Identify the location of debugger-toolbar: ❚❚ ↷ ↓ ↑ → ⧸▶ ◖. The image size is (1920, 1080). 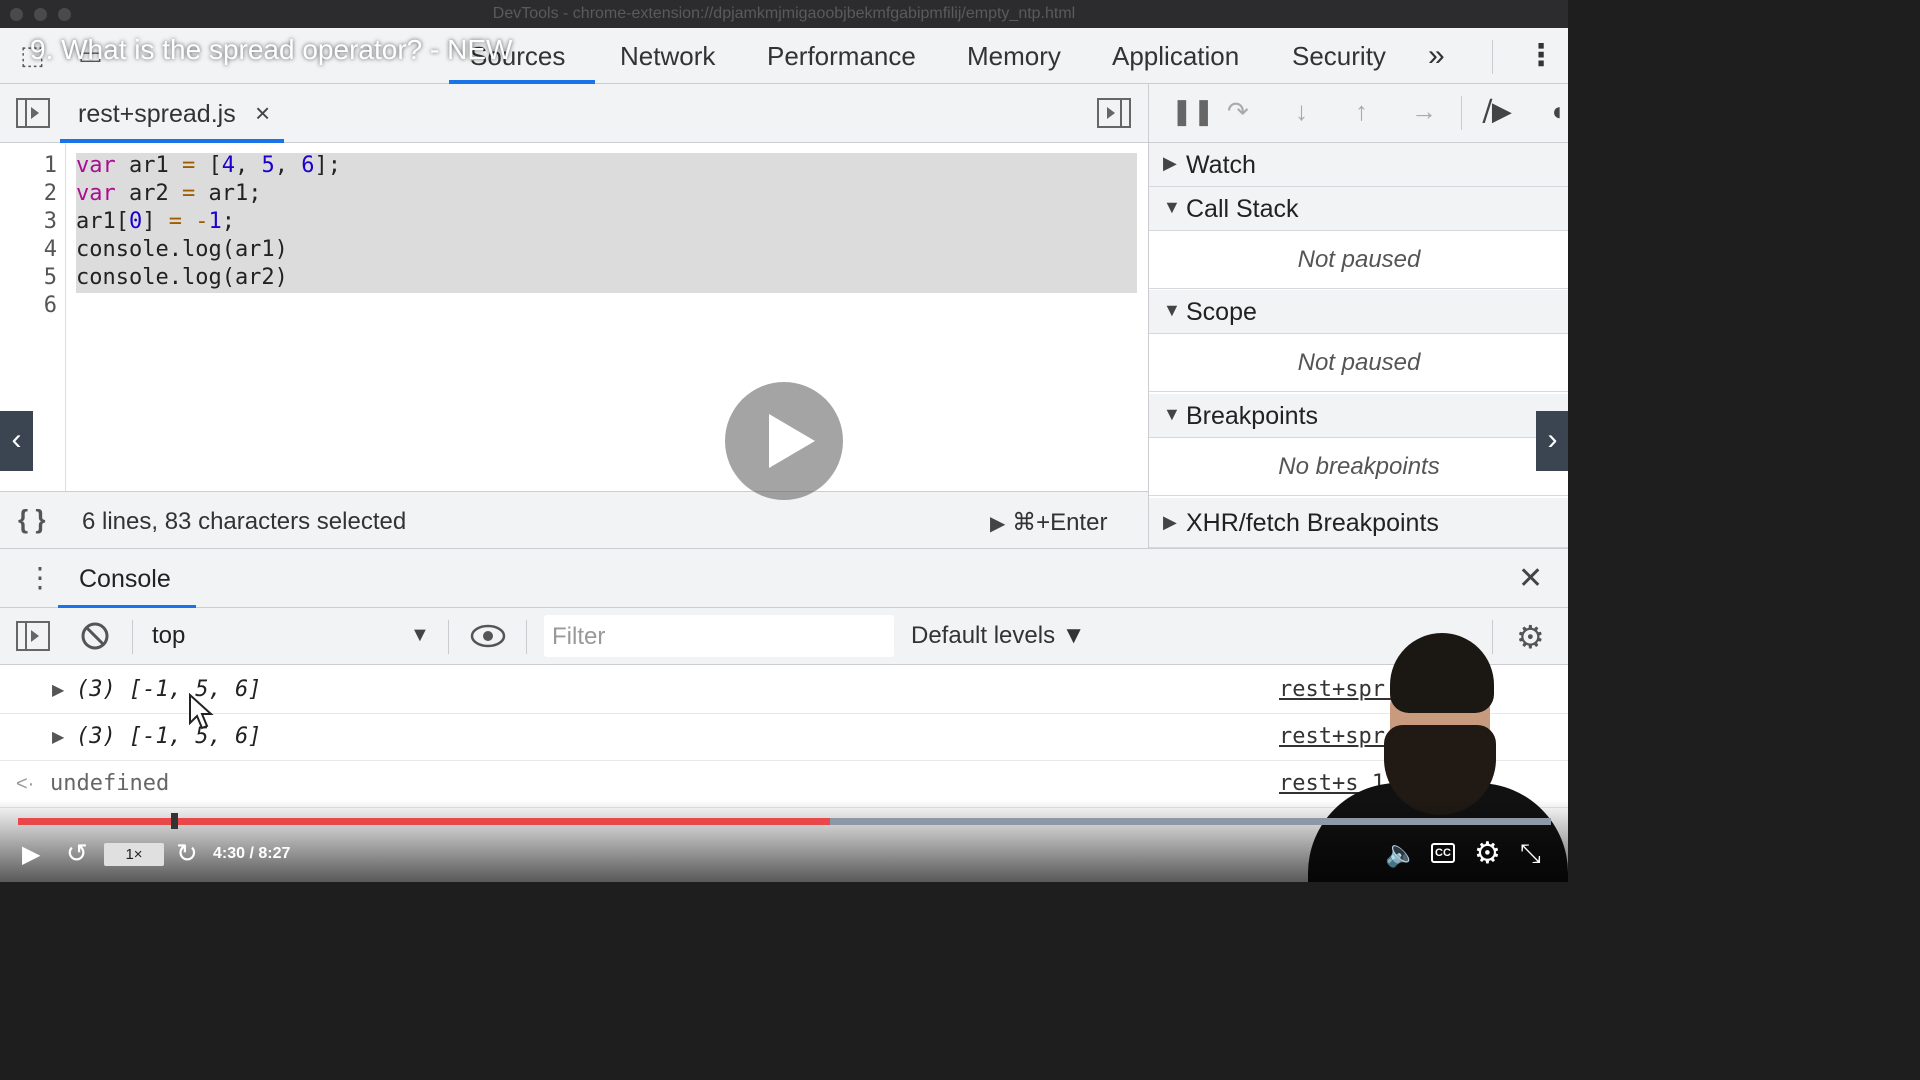
(1358, 113).